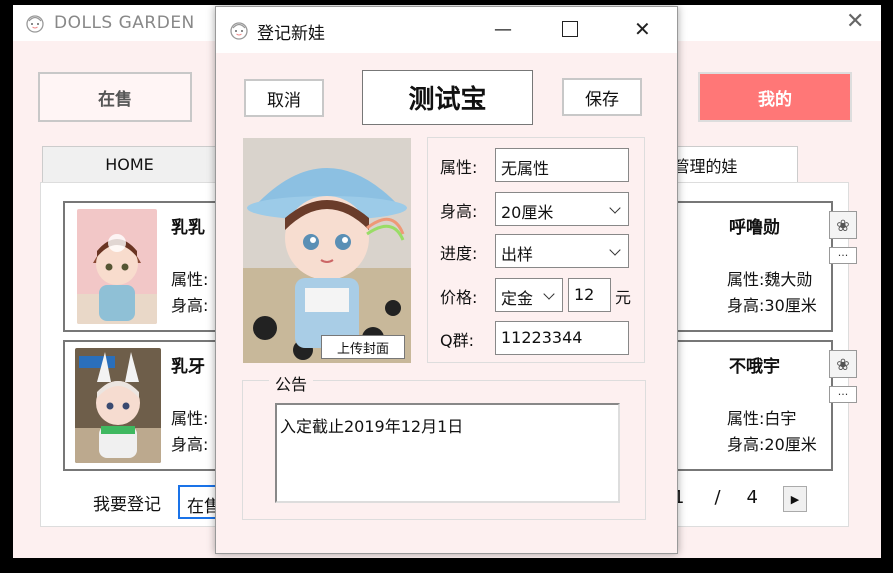 This screenshot has height=573, width=893. I want to click on price-type-value: 定金, so click(517, 298).